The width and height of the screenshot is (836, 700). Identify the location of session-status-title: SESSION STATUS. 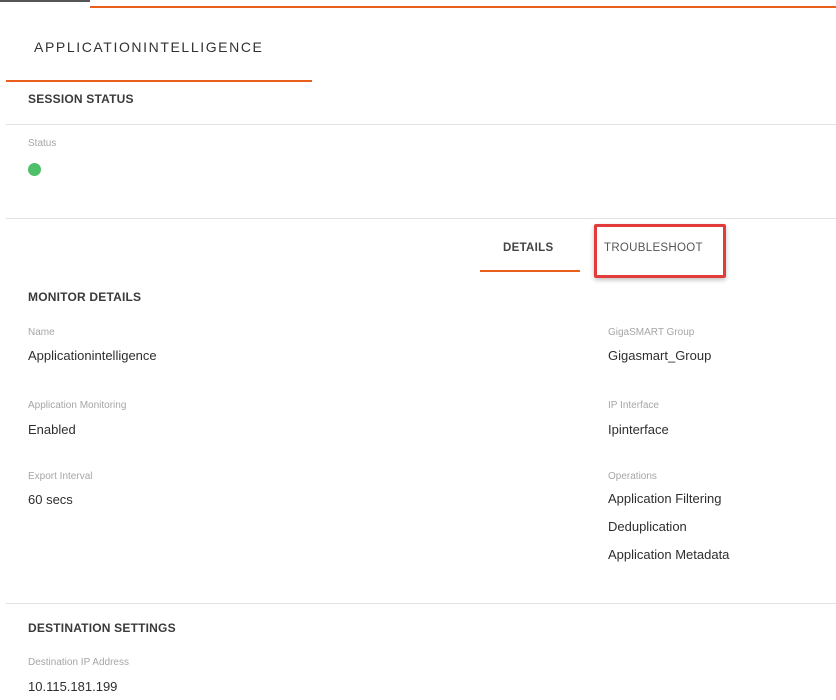
(81, 99).